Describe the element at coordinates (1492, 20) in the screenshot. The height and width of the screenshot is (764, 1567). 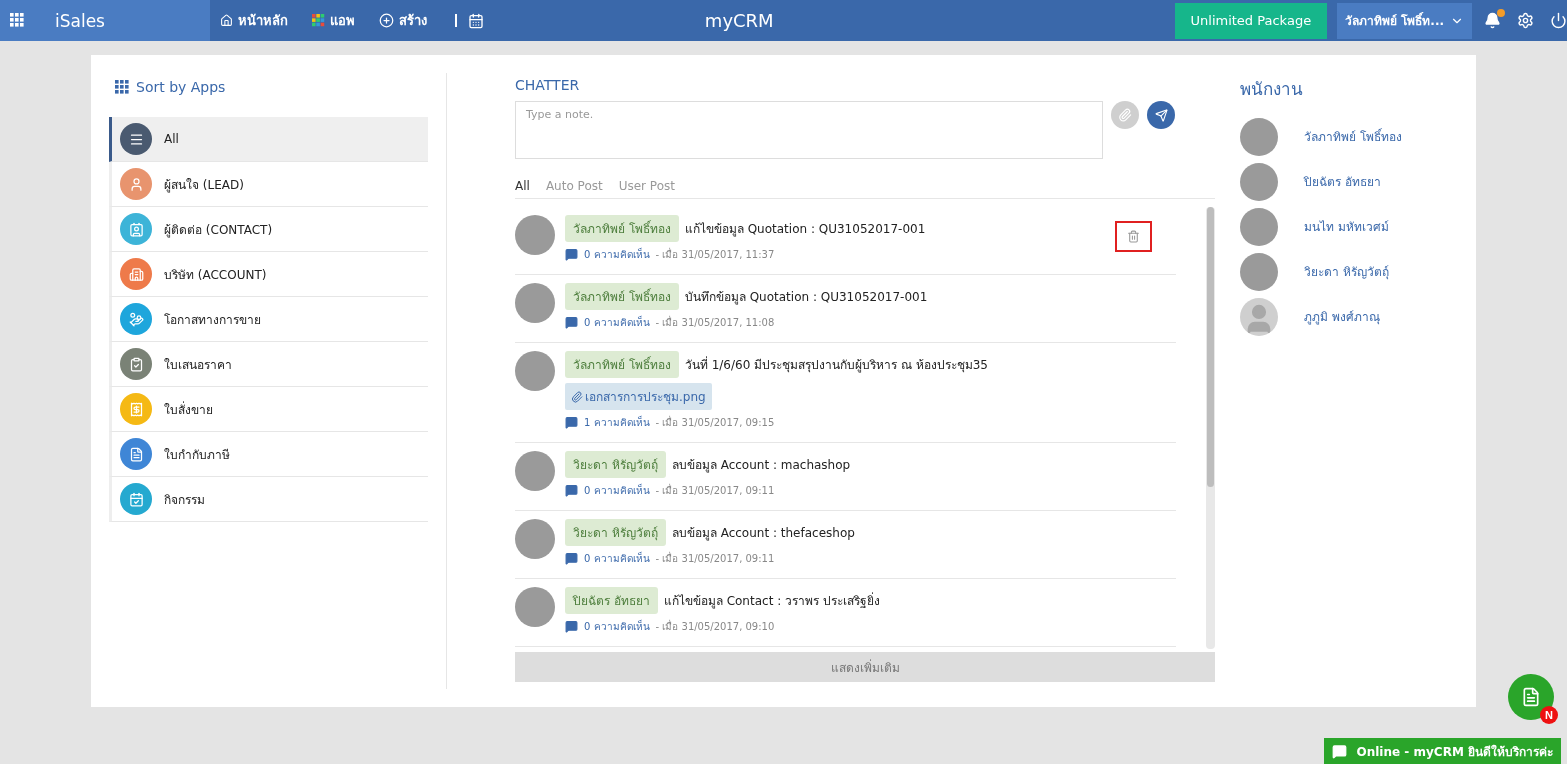
I see `bell-icon` at that location.